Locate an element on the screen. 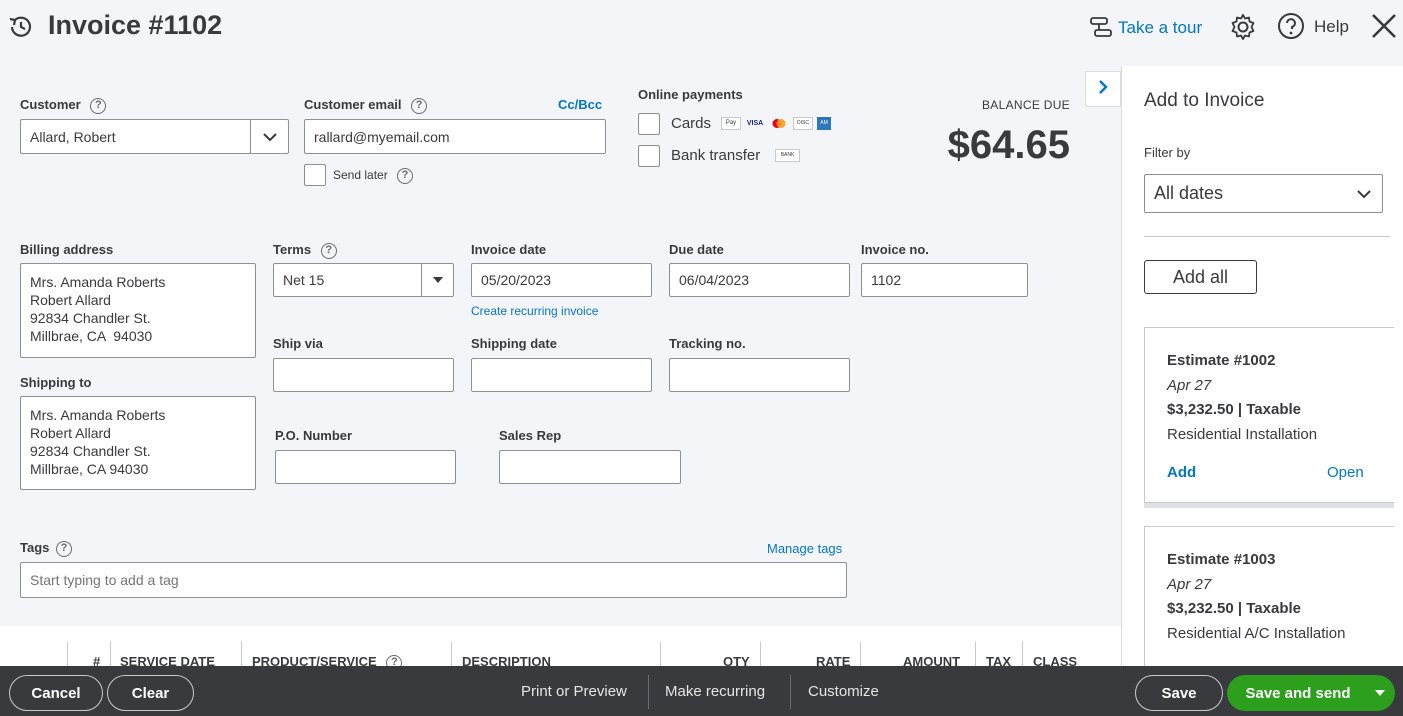 The height and width of the screenshot is (716, 1403). estimate-product: Residential Installation is located at coordinates (1242, 434).